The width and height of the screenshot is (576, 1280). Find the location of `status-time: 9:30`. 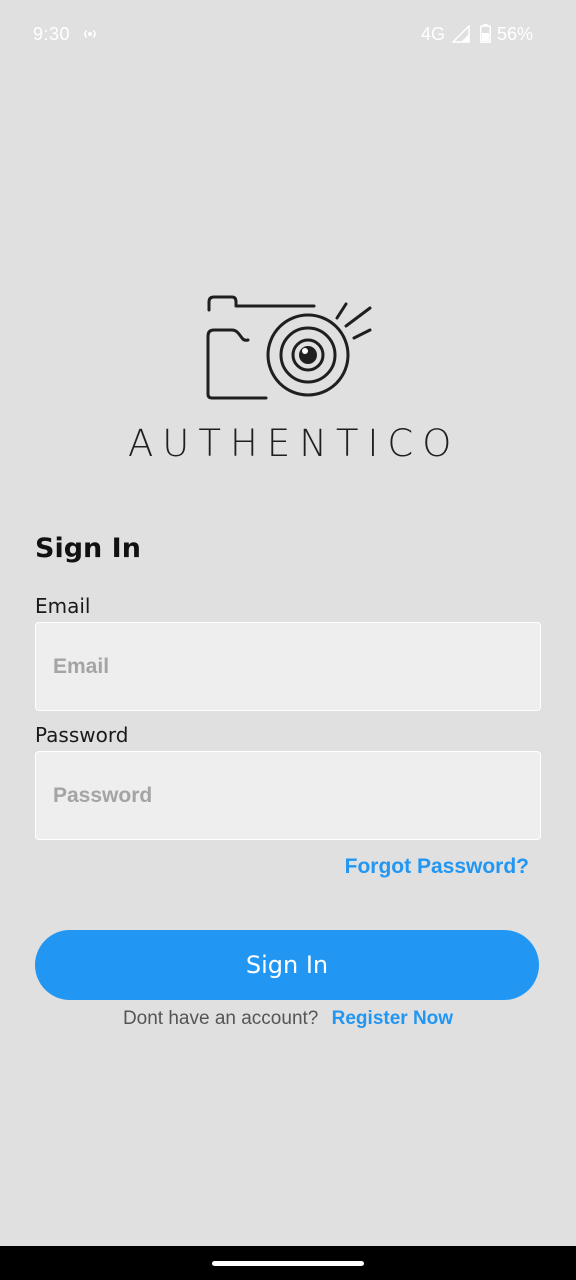

status-time: 9:30 is located at coordinates (52, 34).